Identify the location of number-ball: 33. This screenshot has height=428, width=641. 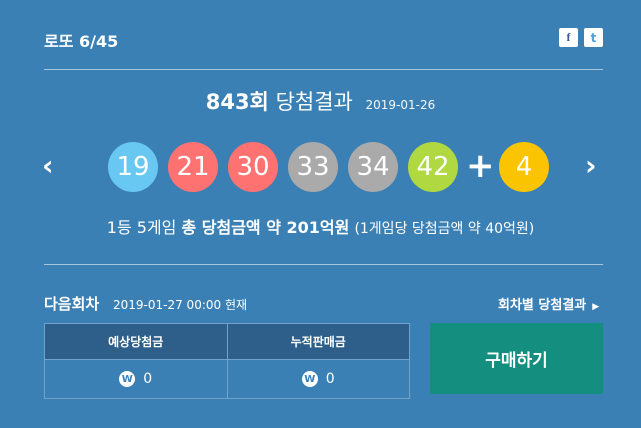
(313, 167).